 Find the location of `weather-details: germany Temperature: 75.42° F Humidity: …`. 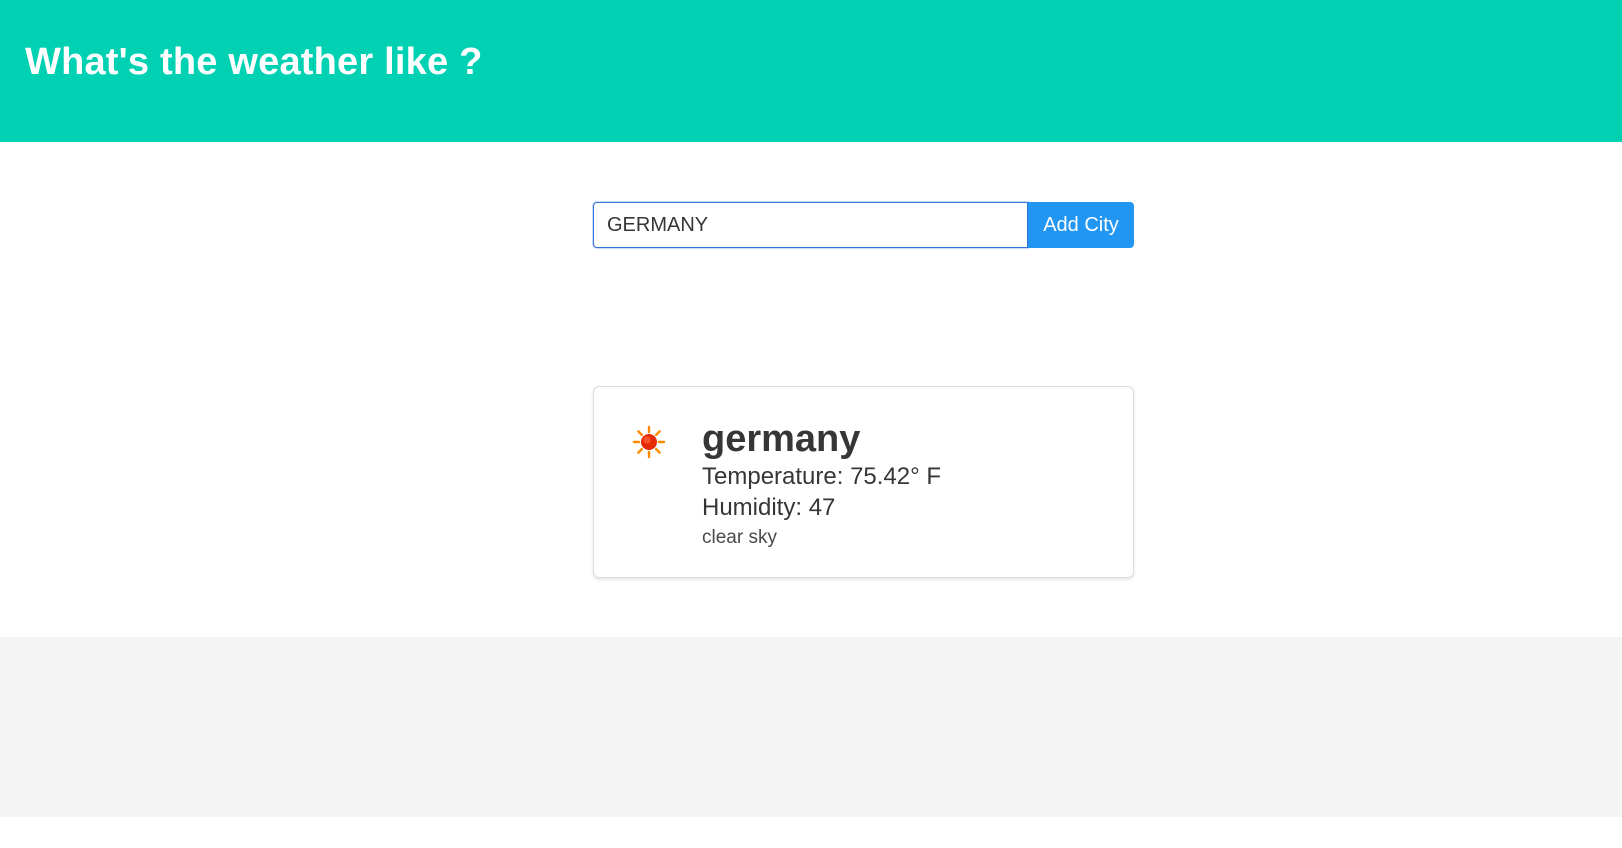

weather-details: germany Temperature: 75.42° F Humidity: … is located at coordinates (821, 485).